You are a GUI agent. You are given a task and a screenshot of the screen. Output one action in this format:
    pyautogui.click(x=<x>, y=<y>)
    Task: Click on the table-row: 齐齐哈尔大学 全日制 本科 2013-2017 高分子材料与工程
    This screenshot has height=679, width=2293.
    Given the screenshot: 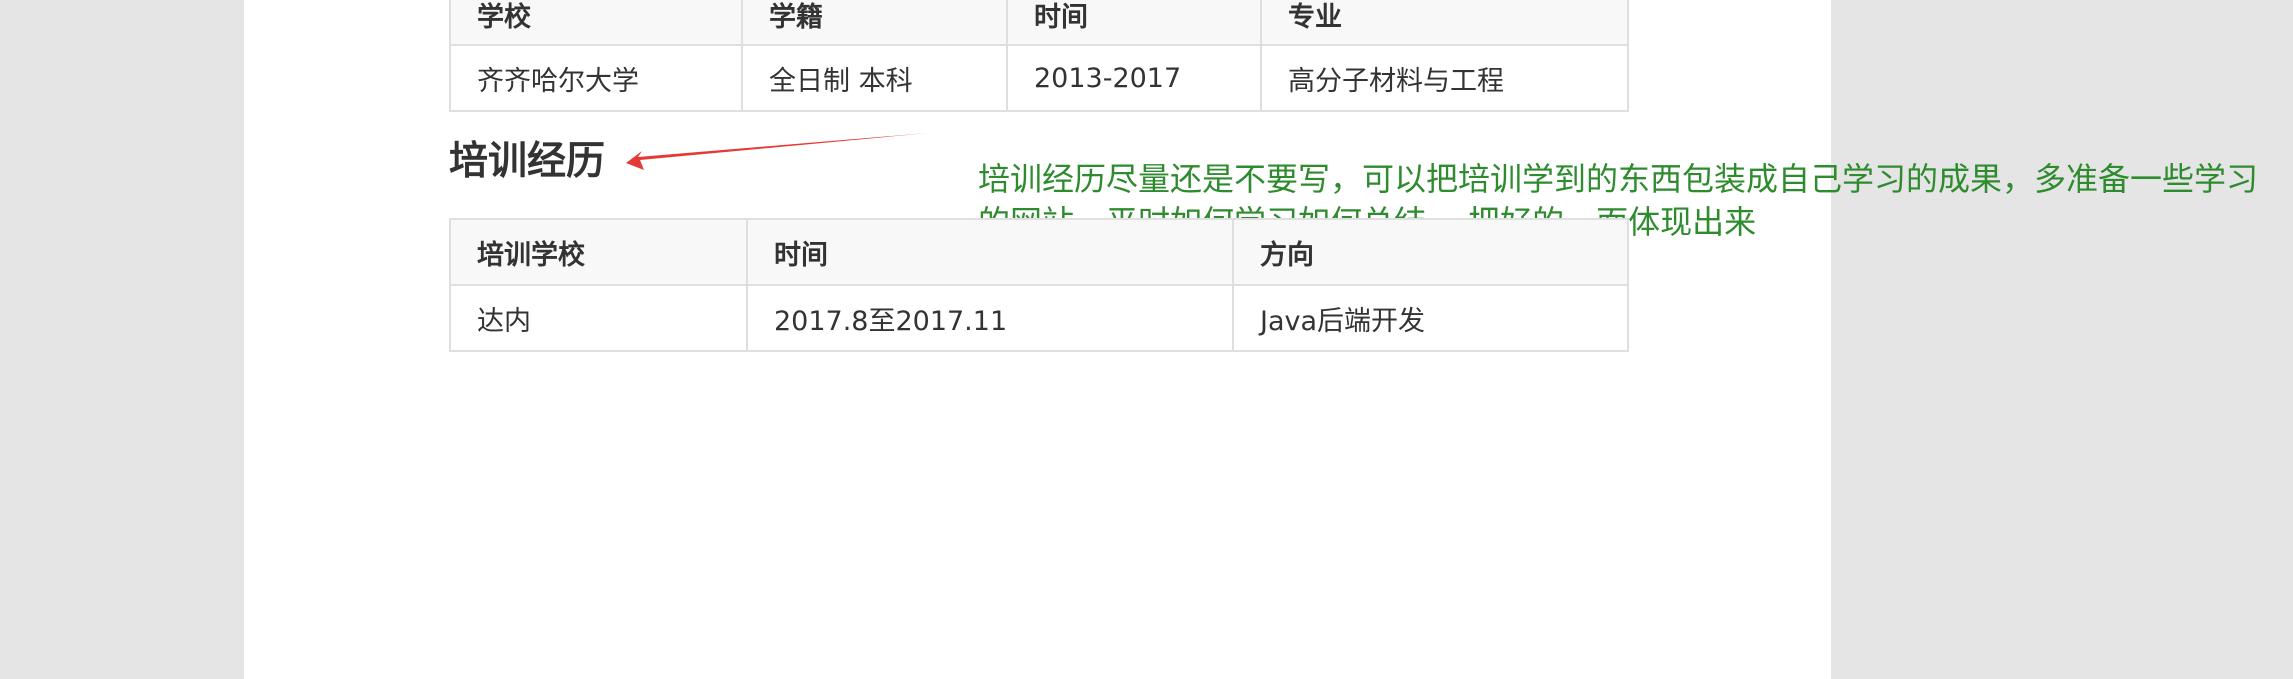 What is the action you would take?
    pyautogui.click(x=1039, y=78)
    